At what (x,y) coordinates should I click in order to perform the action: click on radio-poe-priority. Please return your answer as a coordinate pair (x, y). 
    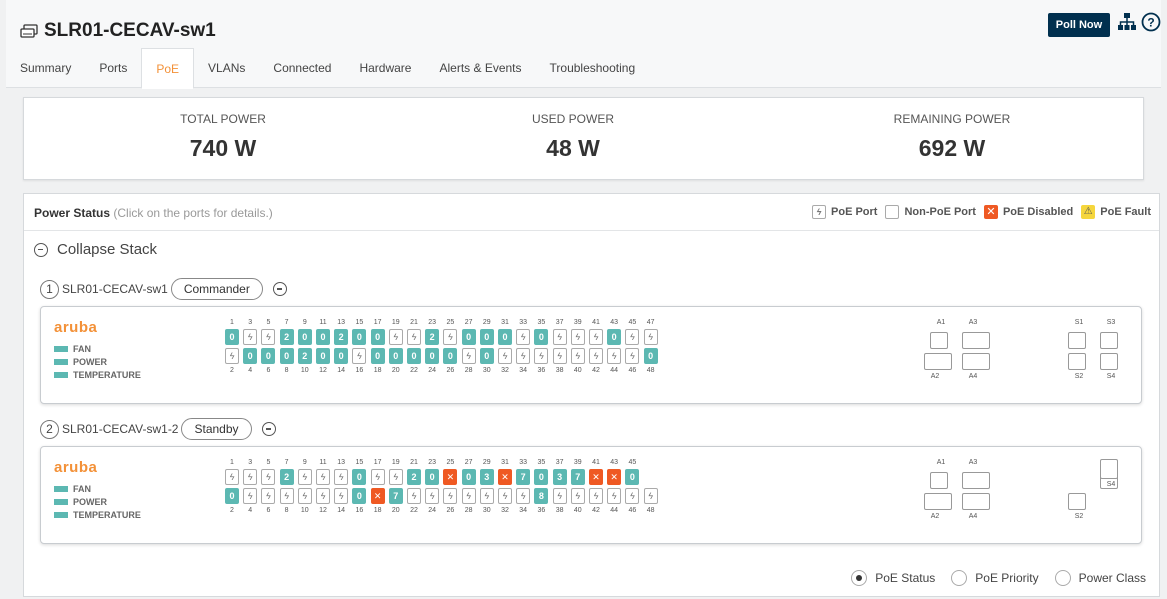
    Looking at the image, I should click on (959, 578).